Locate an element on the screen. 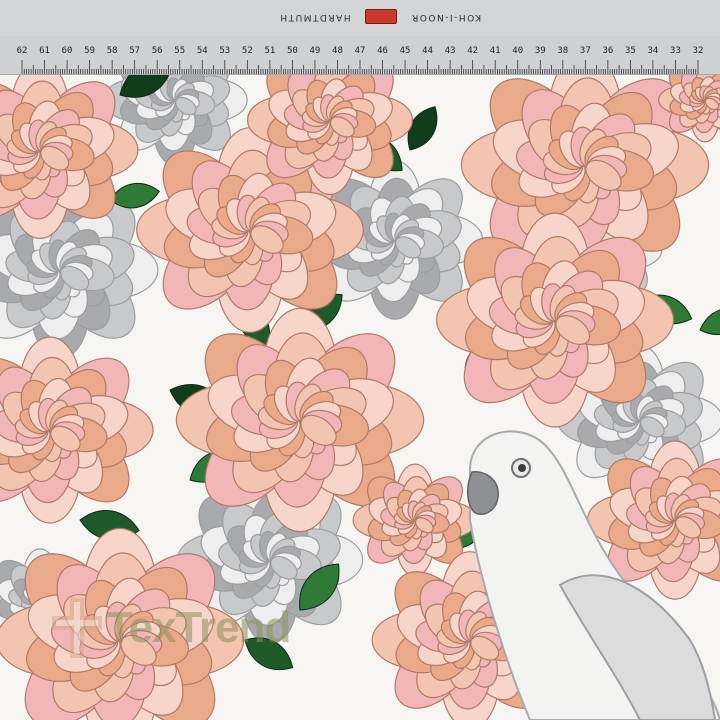 This screenshot has width=720, height=720. pink-peony is located at coordinates (555, 320).